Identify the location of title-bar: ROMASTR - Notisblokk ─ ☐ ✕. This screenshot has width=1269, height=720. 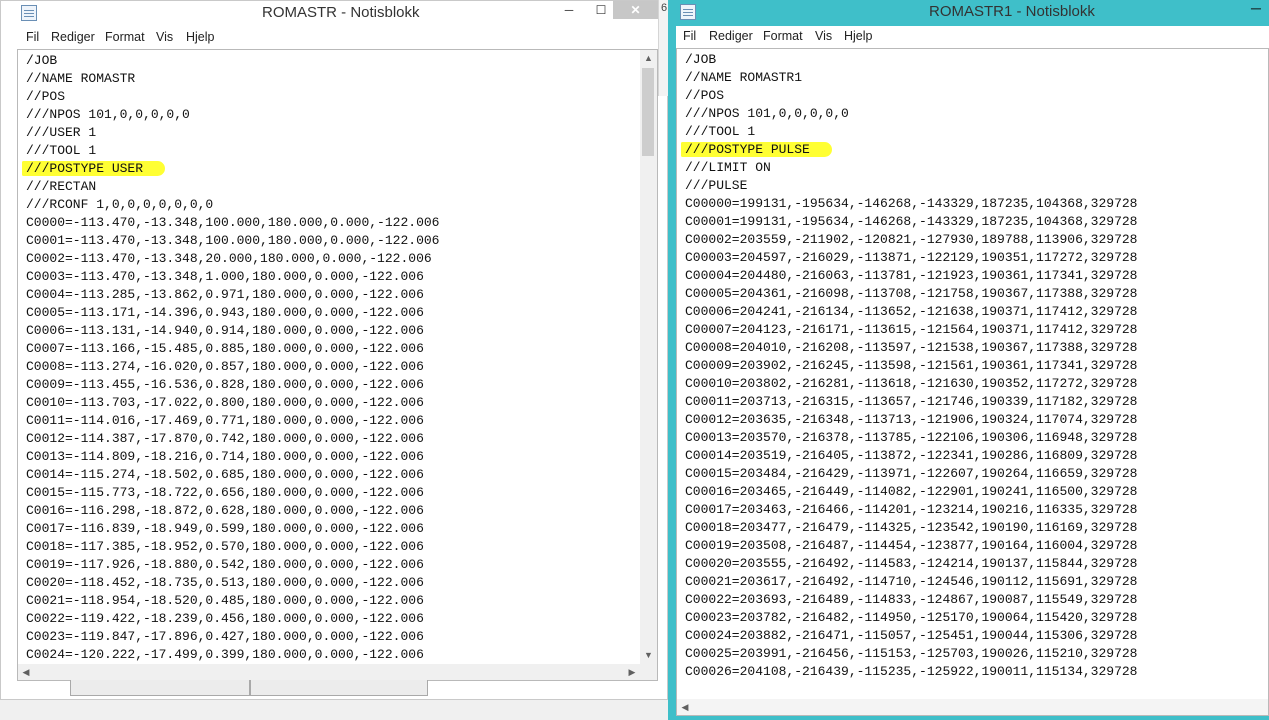
(334, 13).